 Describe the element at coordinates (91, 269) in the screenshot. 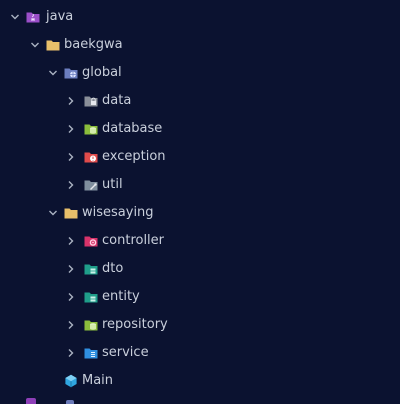

I see `dto-folder-icon` at that location.